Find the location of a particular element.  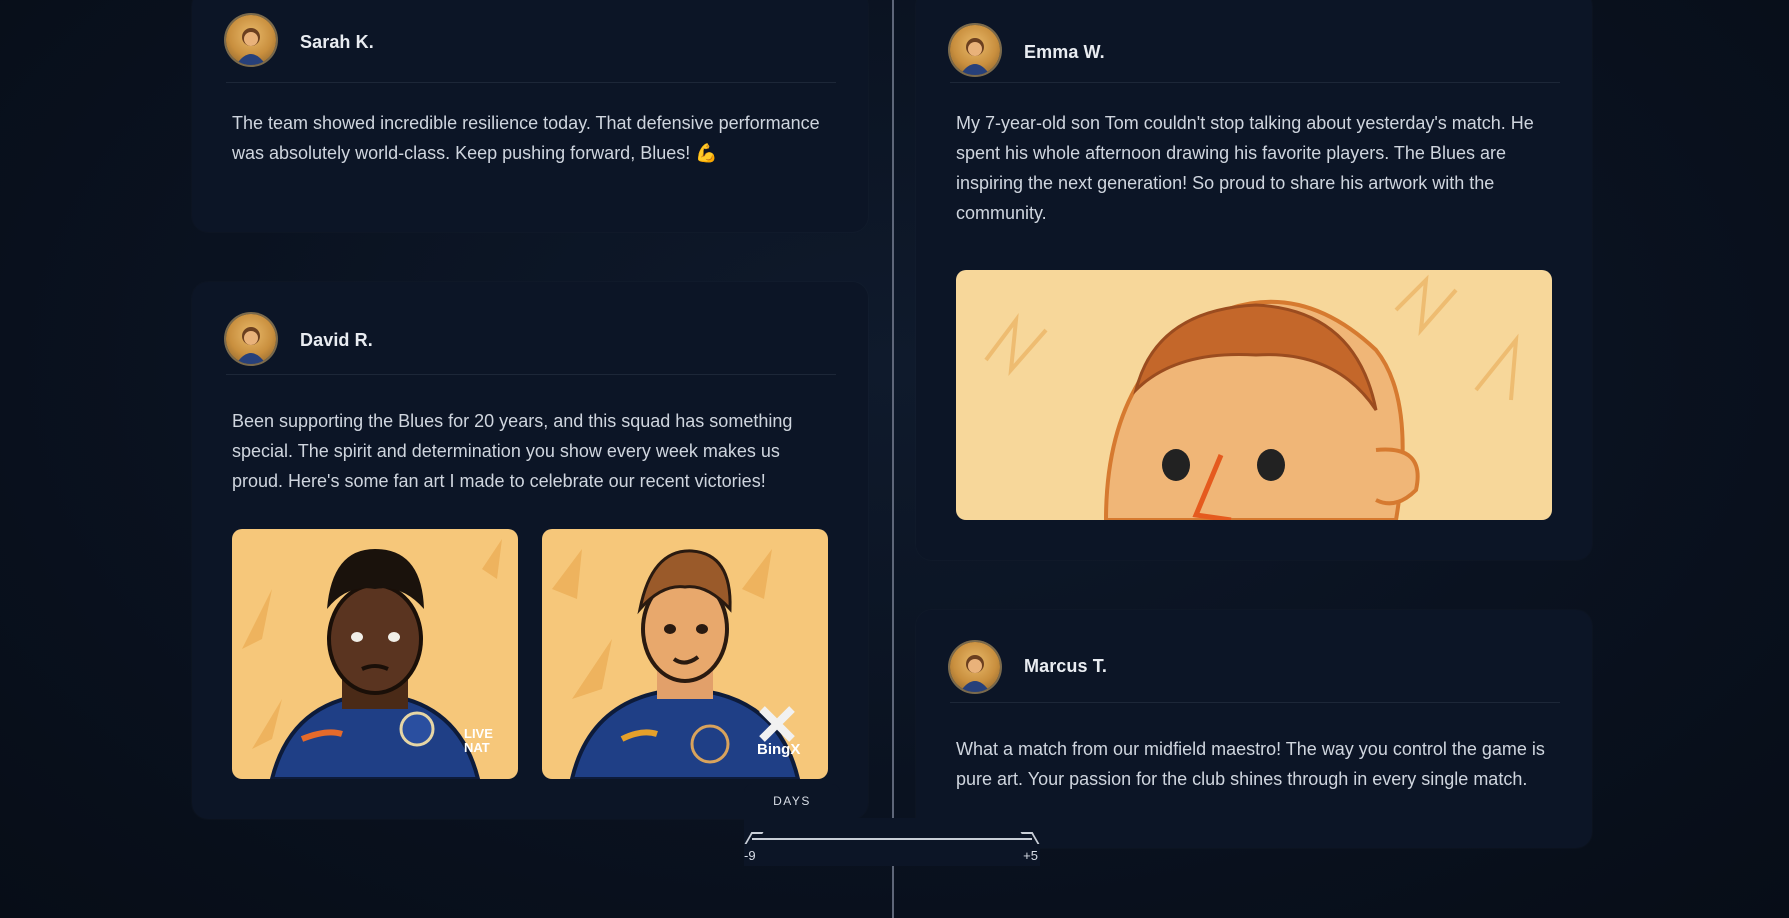

child-drawing-icon is located at coordinates (1254, 395).